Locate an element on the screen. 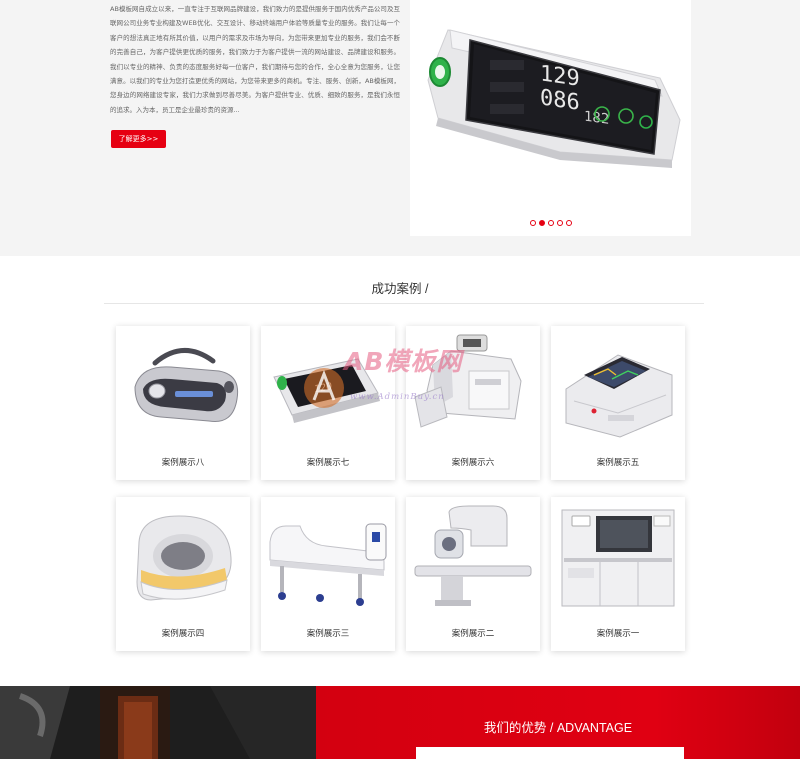 The image size is (800, 759). case-card: 120 案例展示七 is located at coordinates (328, 403).